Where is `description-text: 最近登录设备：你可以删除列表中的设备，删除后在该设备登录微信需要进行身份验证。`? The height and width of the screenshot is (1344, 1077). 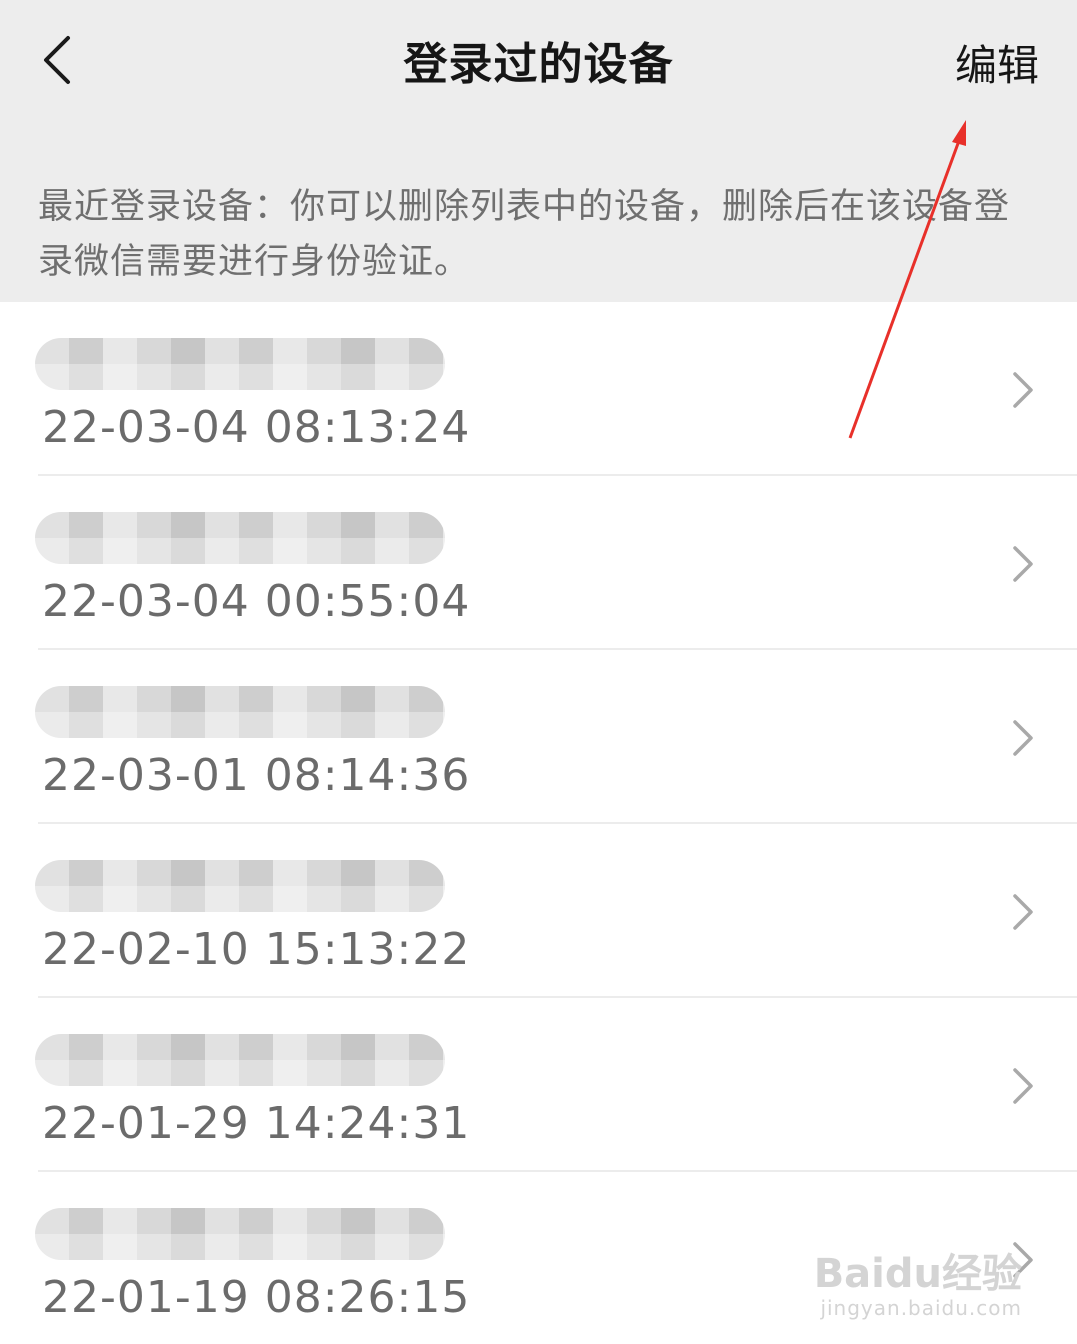
description-text: 最近登录设备：你可以删除列表中的设备，删除后在该设备登录微信需要进行身份验证。 is located at coordinates (524, 234).